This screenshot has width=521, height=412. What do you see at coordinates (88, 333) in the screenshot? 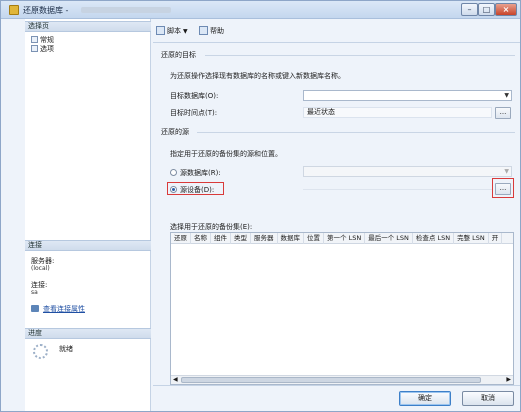
I see `progress-header: 进度` at bounding box center [88, 333].